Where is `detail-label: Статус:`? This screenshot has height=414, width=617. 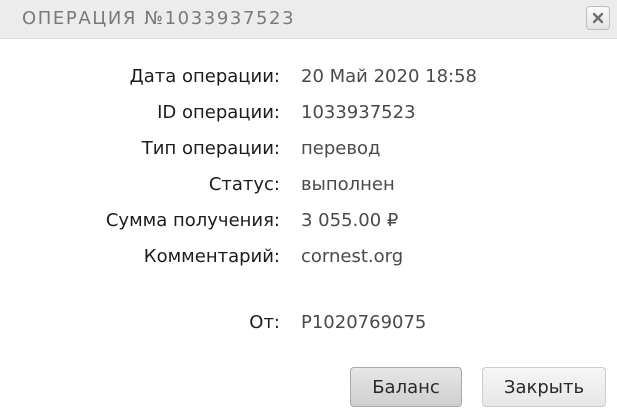 detail-label: Статус: is located at coordinates (244, 184).